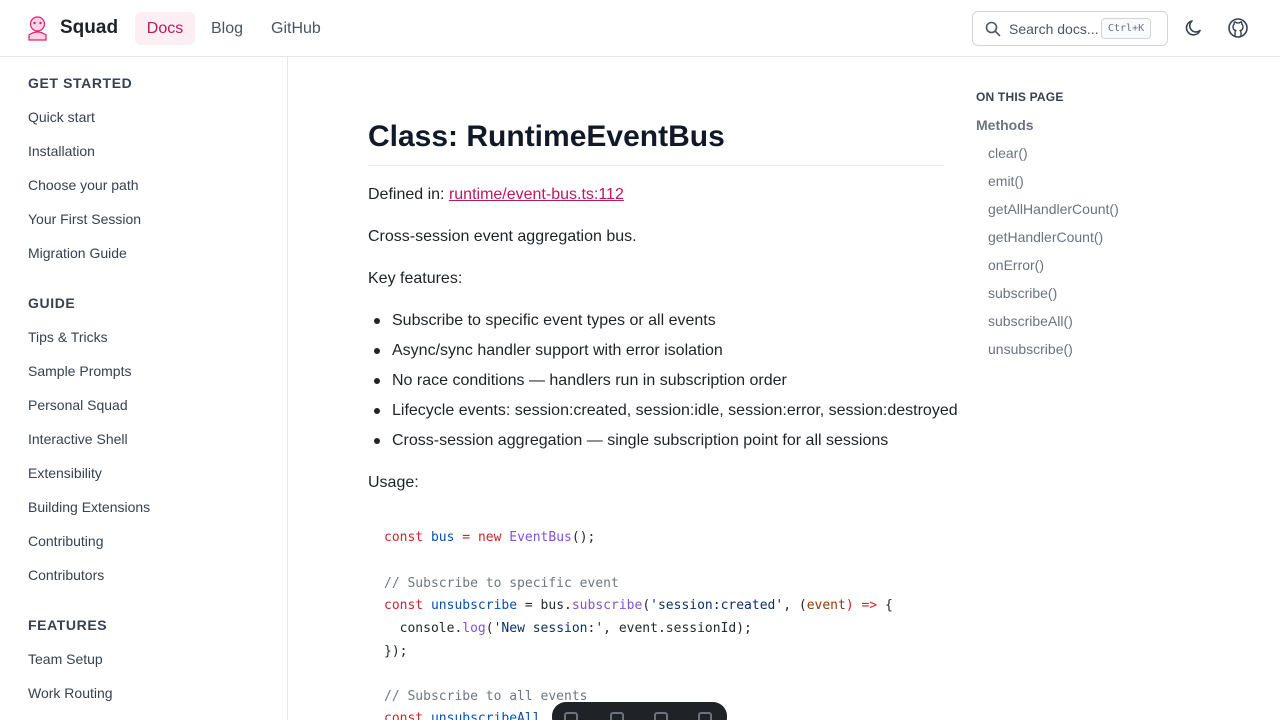 The width and height of the screenshot is (1280, 720). Describe the element at coordinates (296, 28) in the screenshot. I see `nav-github: GitHub` at that location.